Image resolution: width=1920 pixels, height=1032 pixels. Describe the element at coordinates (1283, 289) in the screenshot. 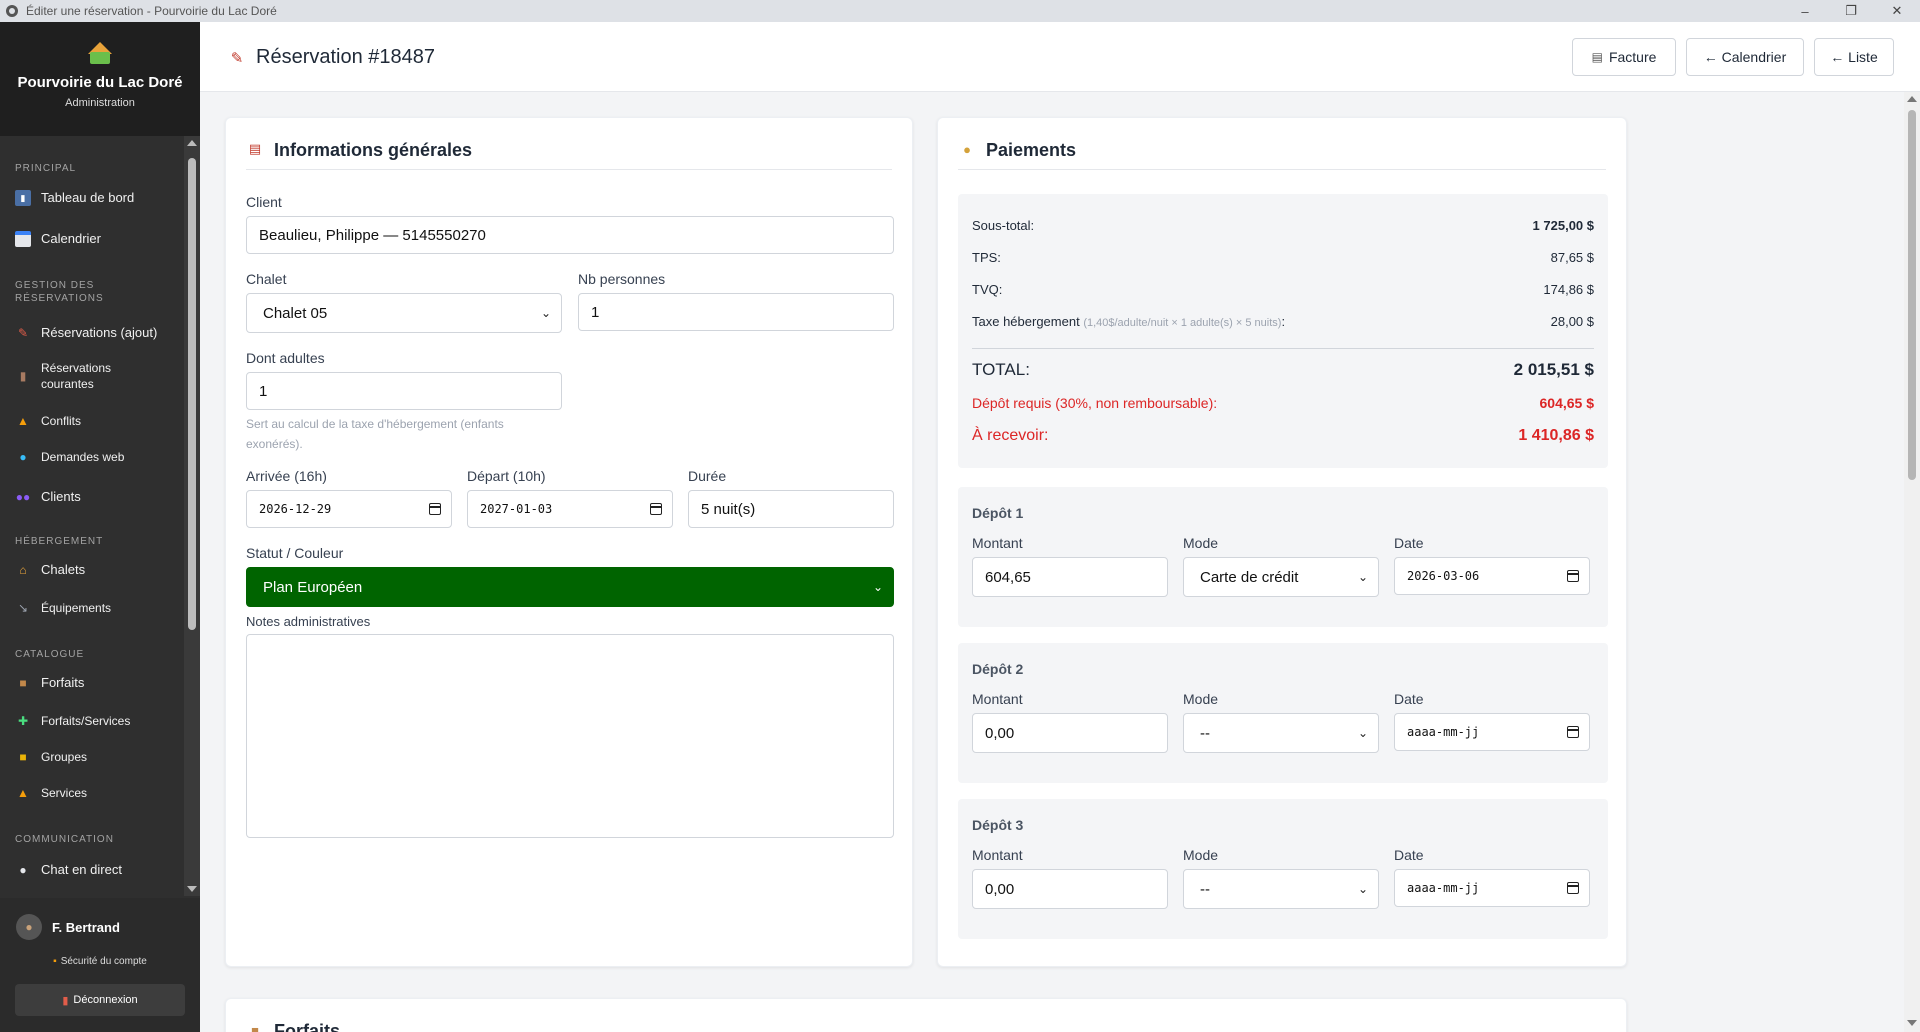

I see `tvq-row: TVQ: 174,86 $` at that location.